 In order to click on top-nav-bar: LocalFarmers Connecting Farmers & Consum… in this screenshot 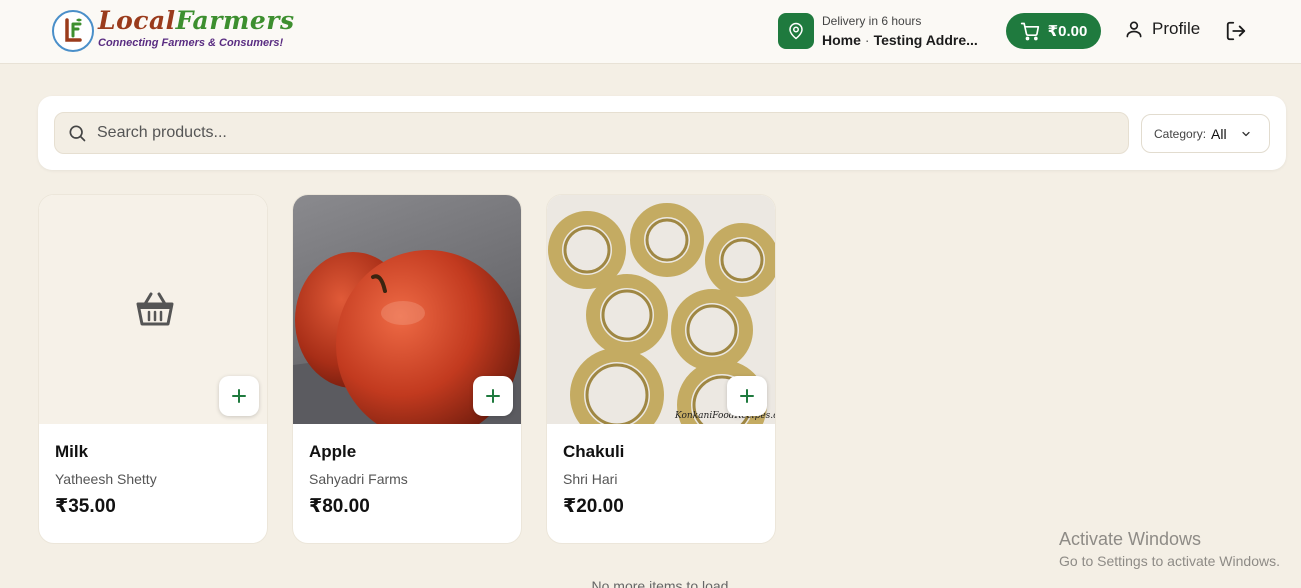, I will do `click(650, 32)`.